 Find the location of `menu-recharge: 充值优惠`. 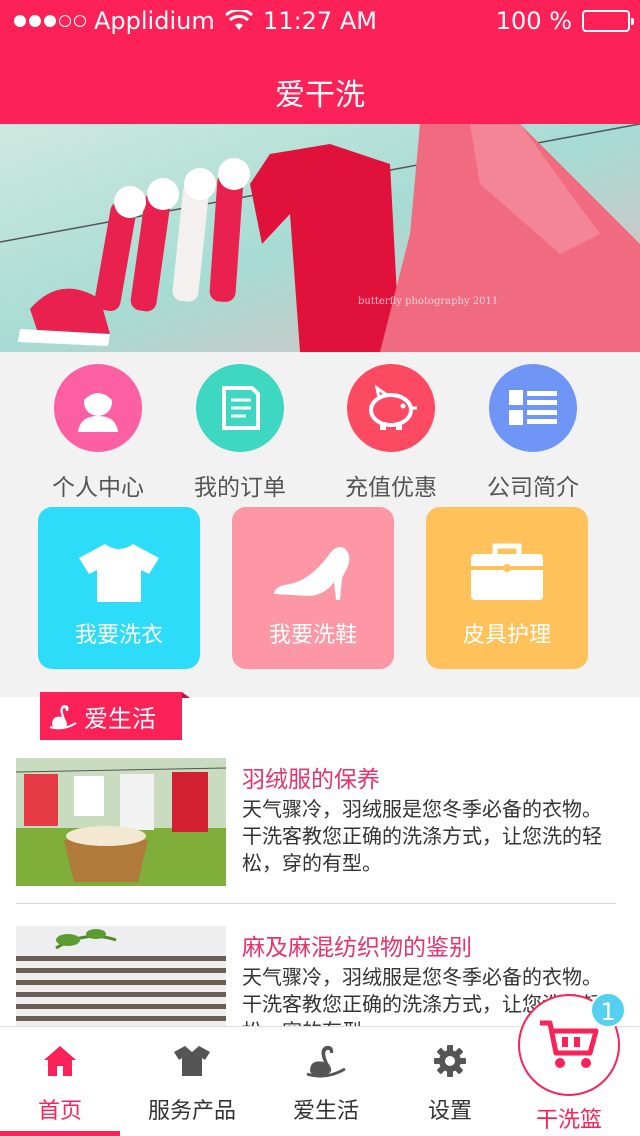

menu-recharge: 充值优惠 is located at coordinates (391, 433).